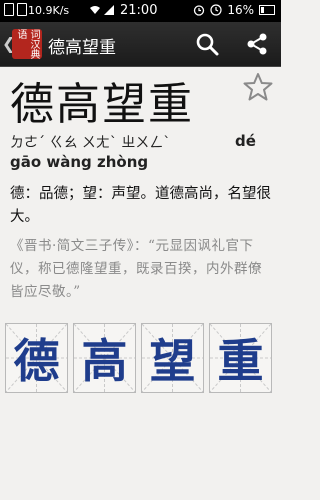 The height and width of the screenshot is (500, 320). What do you see at coordinates (257, 44) in the screenshot?
I see `share-icon` at bounding box center [257, 44].